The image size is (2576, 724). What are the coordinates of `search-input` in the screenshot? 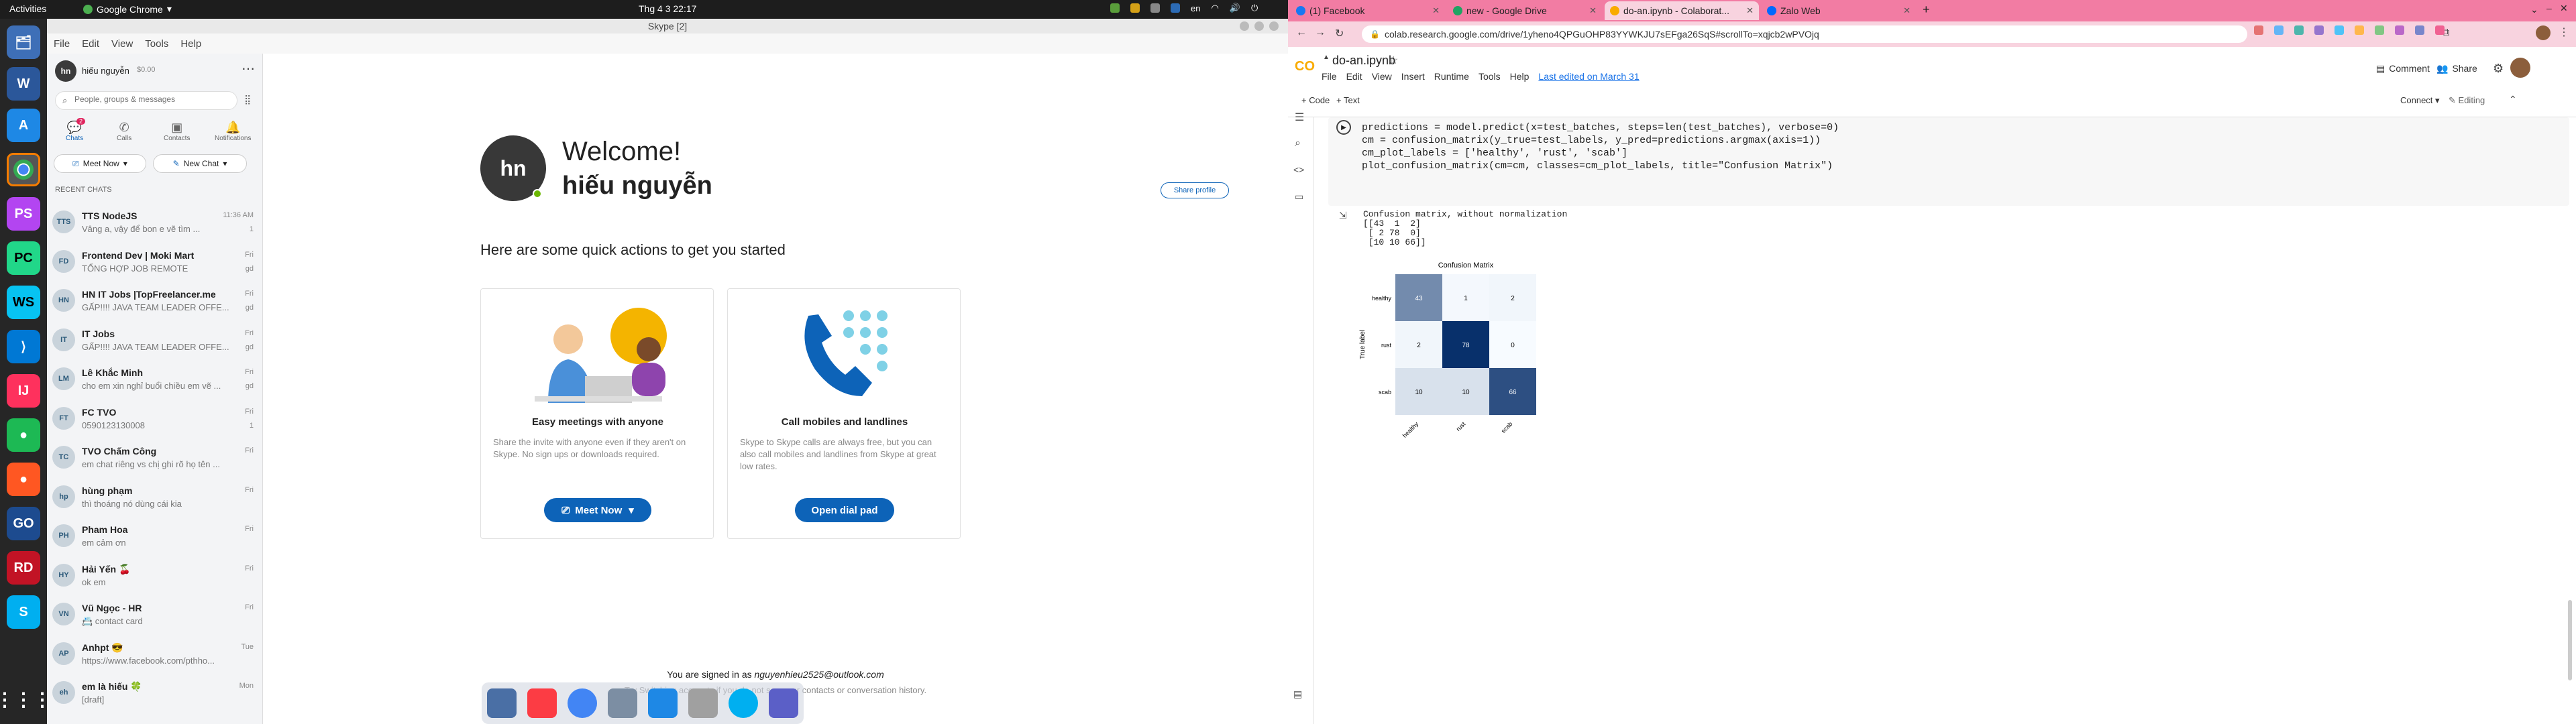 It's located at (151, 99).